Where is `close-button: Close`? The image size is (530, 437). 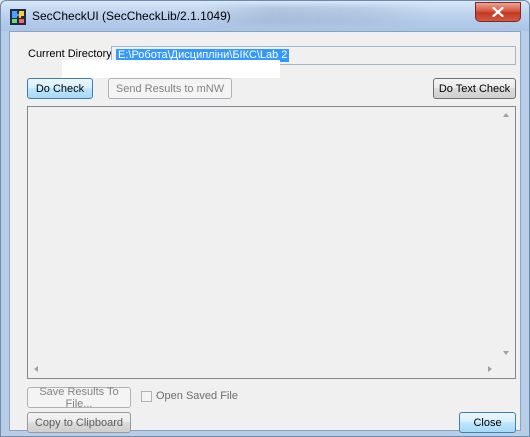 close-button: Close is located at coordinates (487, 422).